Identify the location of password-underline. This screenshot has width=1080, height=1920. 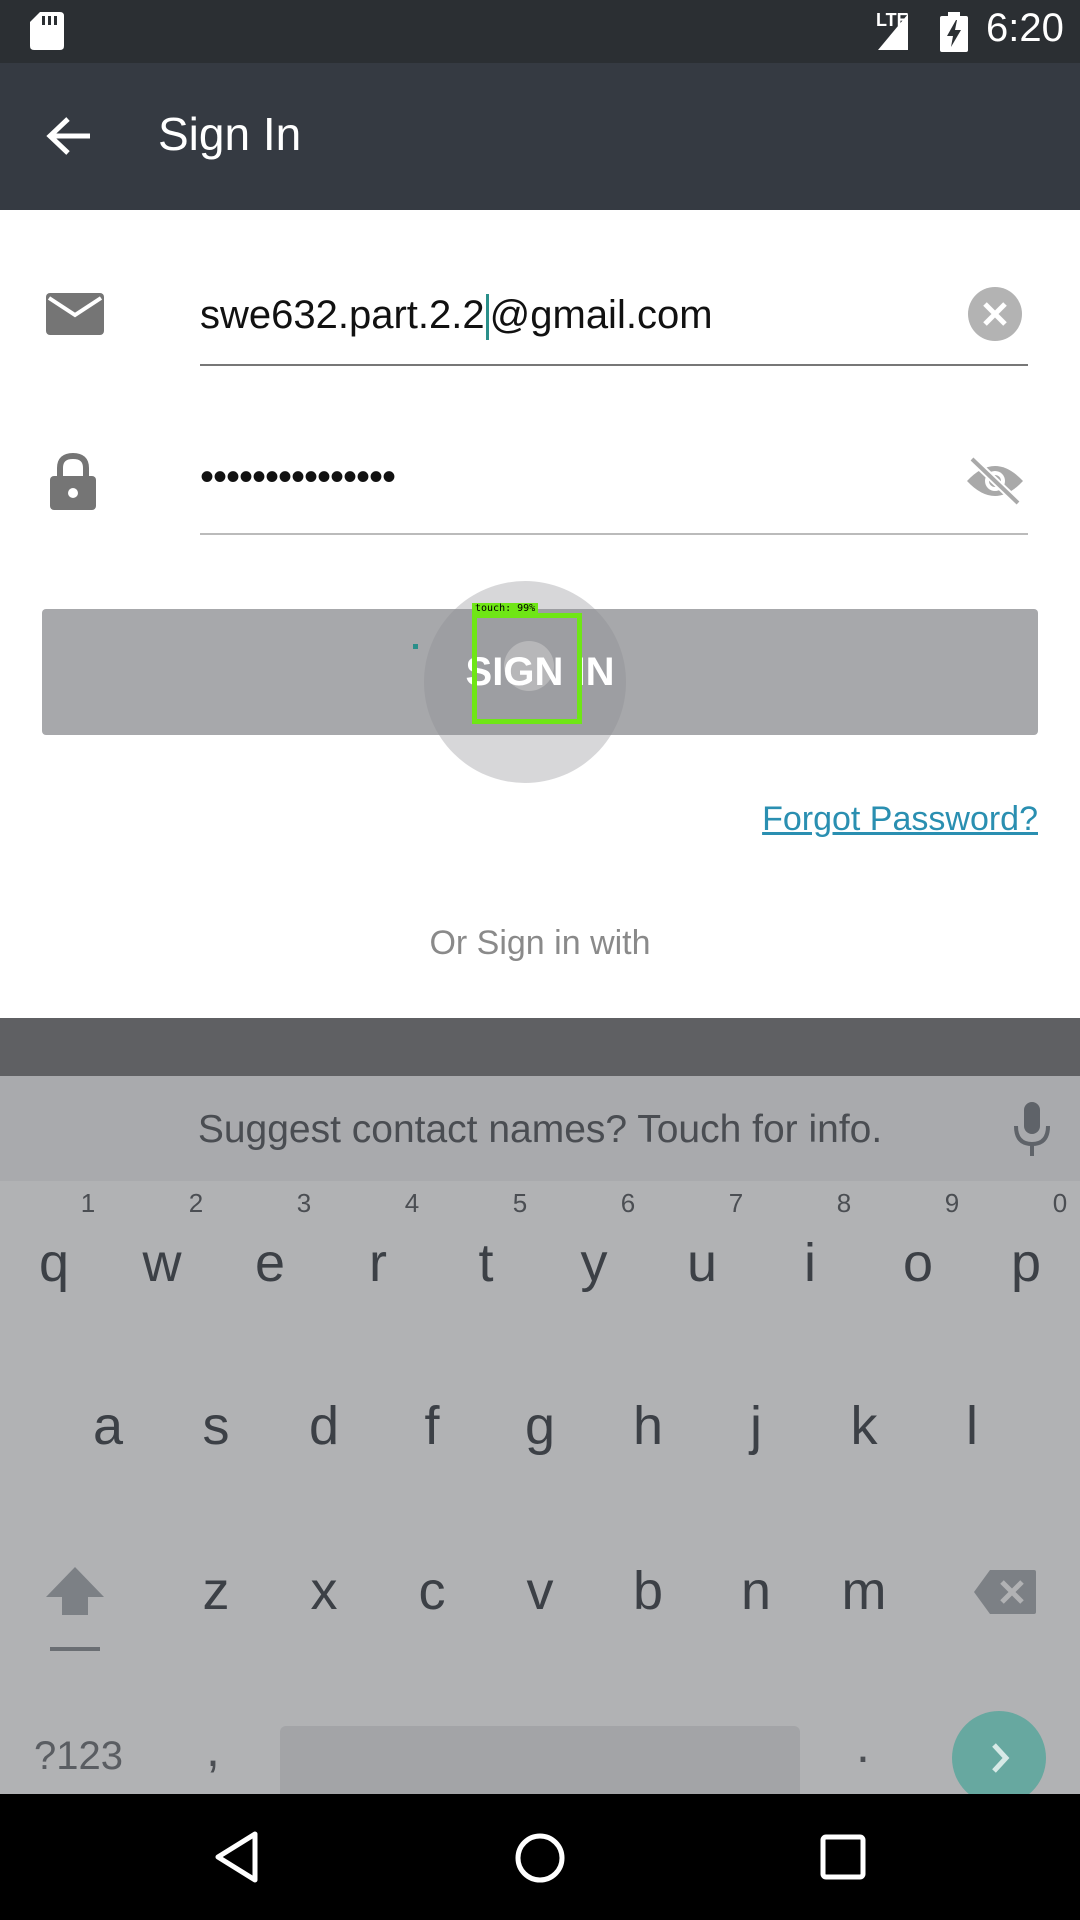
(614, 534).